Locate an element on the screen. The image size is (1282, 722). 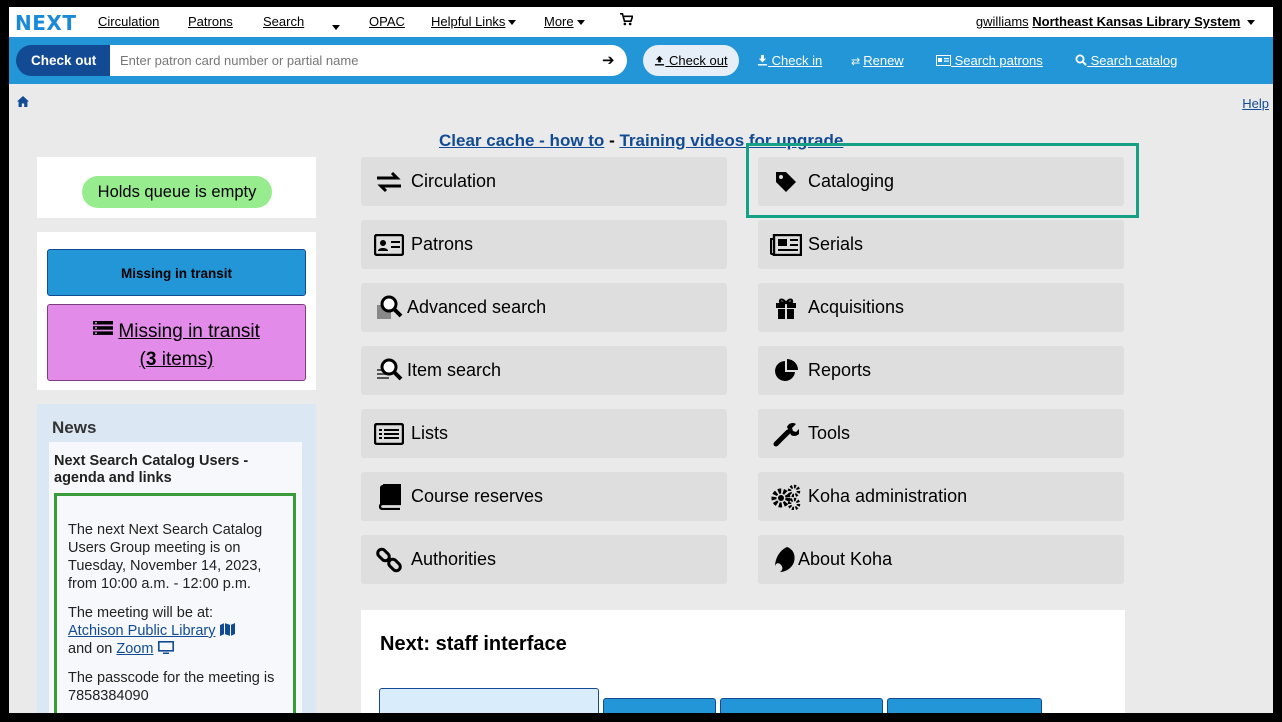
search-catalog-link: Search catalog is located at coordinates (1126, 60).